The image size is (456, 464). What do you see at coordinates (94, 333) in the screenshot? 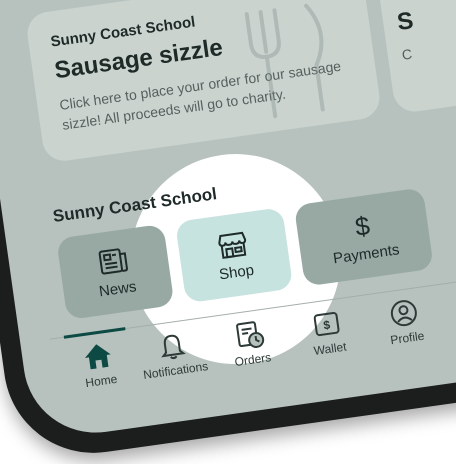
I see `active-tab-indicator` at bounding box center [94, 333].